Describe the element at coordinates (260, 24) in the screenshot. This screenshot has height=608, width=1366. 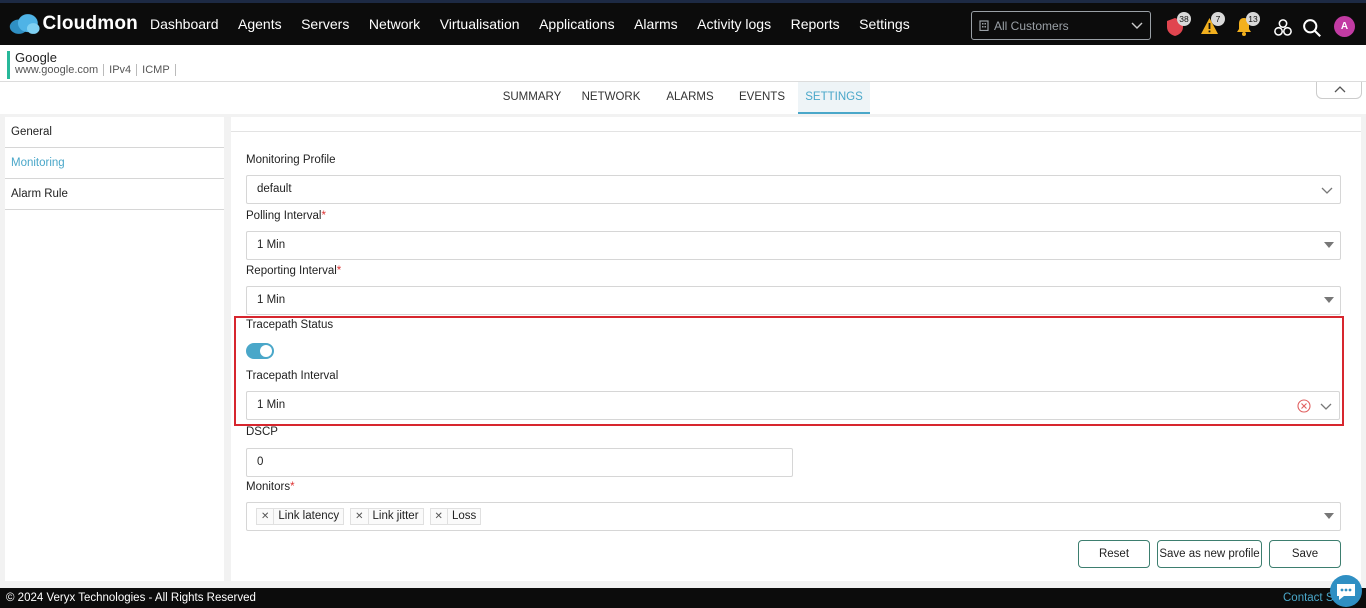
I see `nav-agents: Agents` at that location.